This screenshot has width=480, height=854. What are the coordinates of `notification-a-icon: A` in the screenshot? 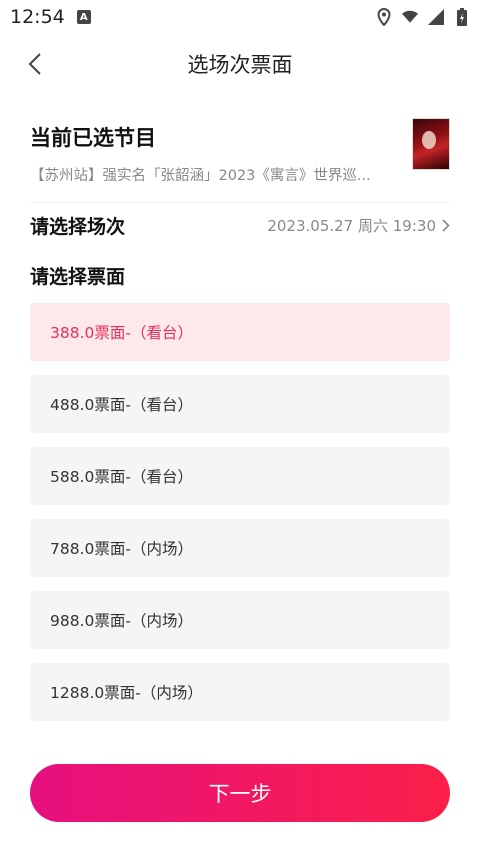 It's located at (83, 17).